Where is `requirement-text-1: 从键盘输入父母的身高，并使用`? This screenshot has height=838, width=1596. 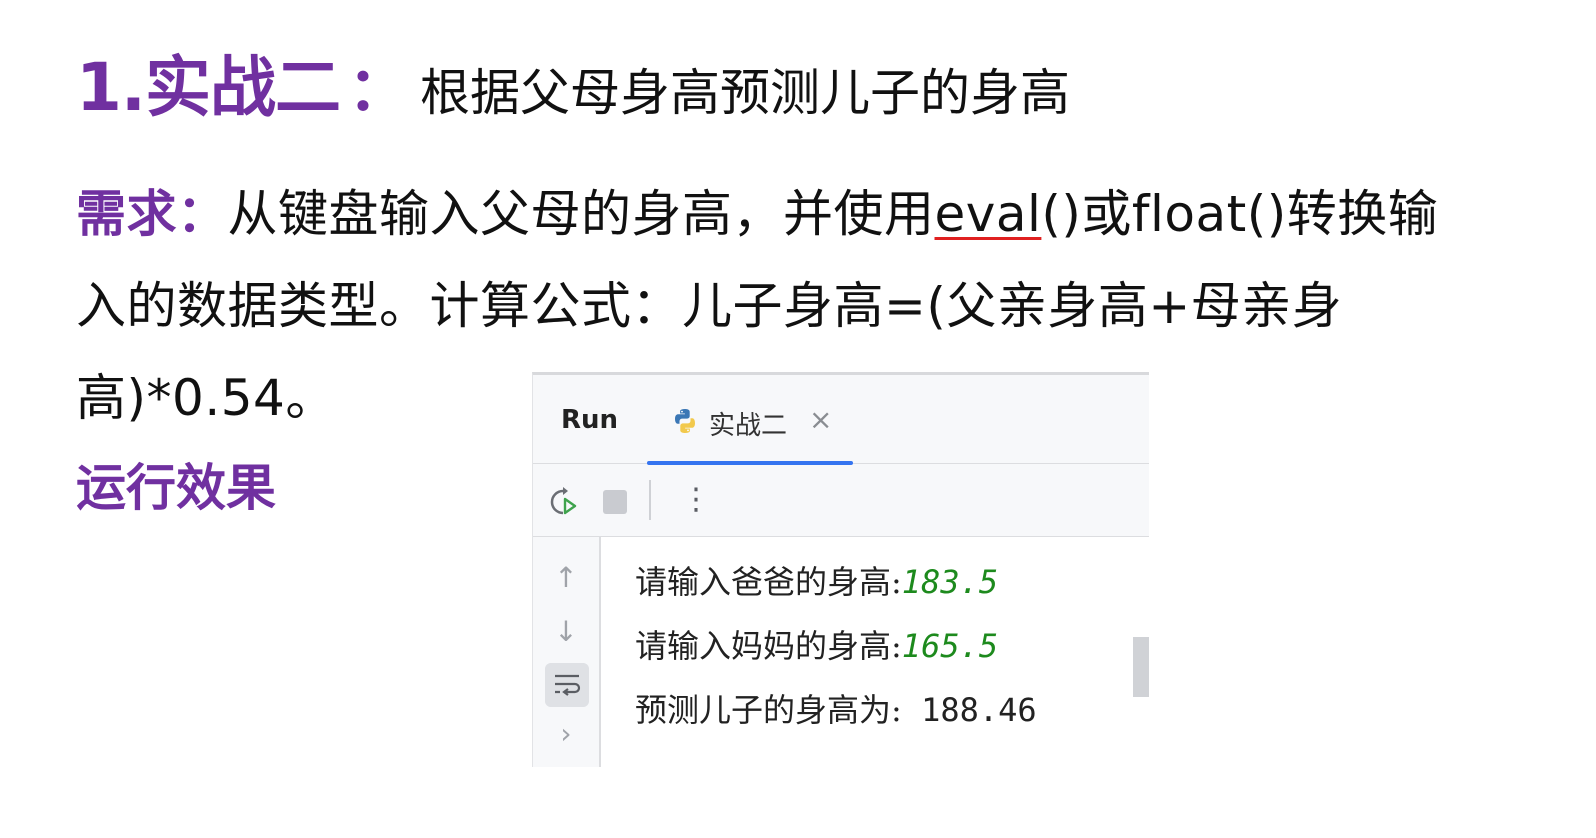
requirement-text-1: 从键盘输入父母的身高，并使用 is located at coordinates (581, 214).